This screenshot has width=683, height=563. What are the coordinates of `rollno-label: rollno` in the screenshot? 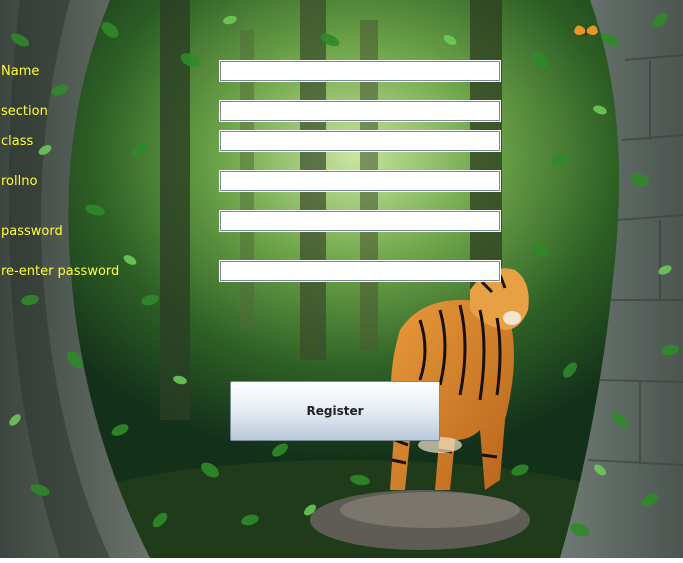 It's located at (19, 181).